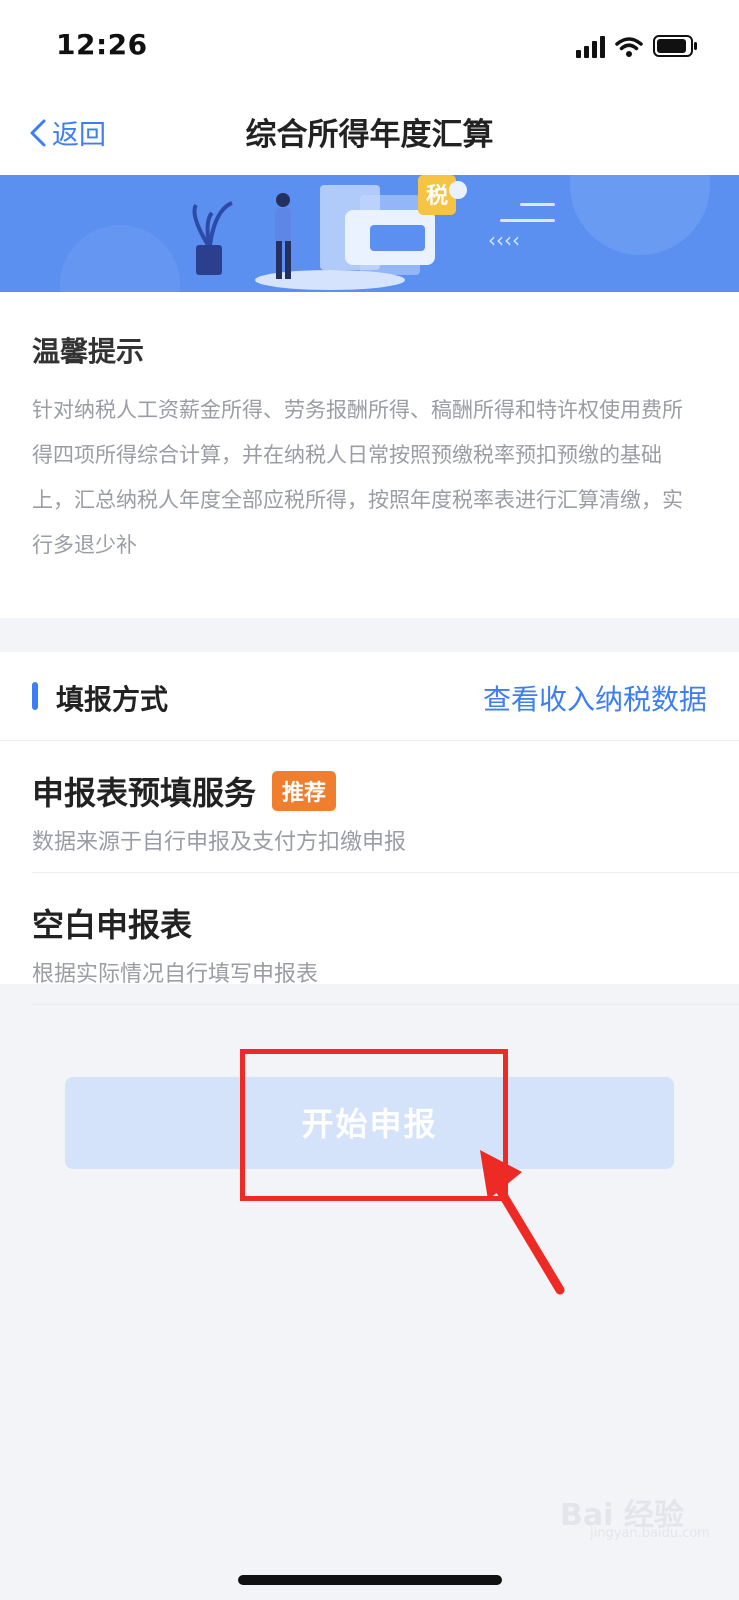  Describe the element at coordinates (369, 696) in the screenshot. I see `filing-method-header: 填报方式 查看收入纳税数据` at that location.